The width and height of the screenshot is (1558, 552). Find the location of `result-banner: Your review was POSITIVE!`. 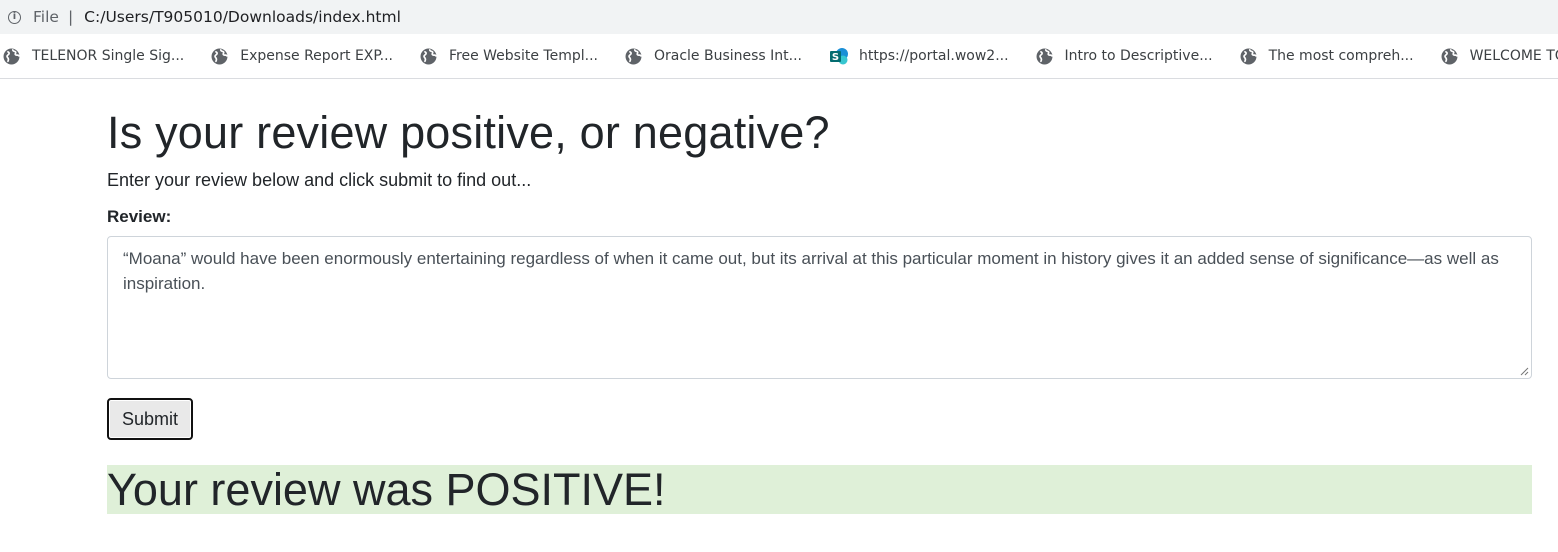

result-banner: Your review was POSITIVE! is located at coordinates (819, 489).